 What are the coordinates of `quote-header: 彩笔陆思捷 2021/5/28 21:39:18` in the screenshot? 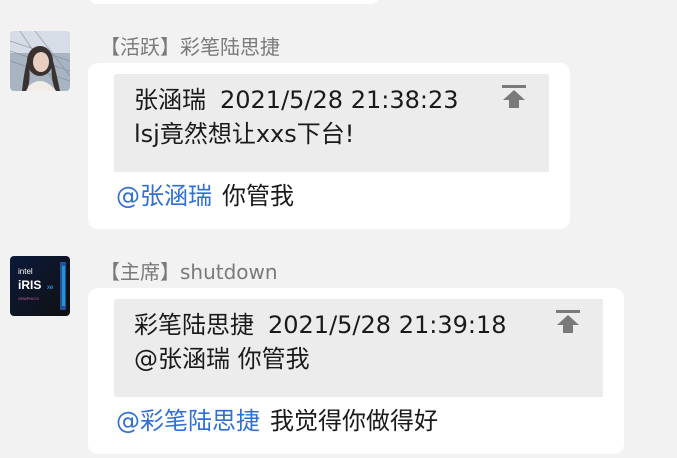 It's located at (327, 325).